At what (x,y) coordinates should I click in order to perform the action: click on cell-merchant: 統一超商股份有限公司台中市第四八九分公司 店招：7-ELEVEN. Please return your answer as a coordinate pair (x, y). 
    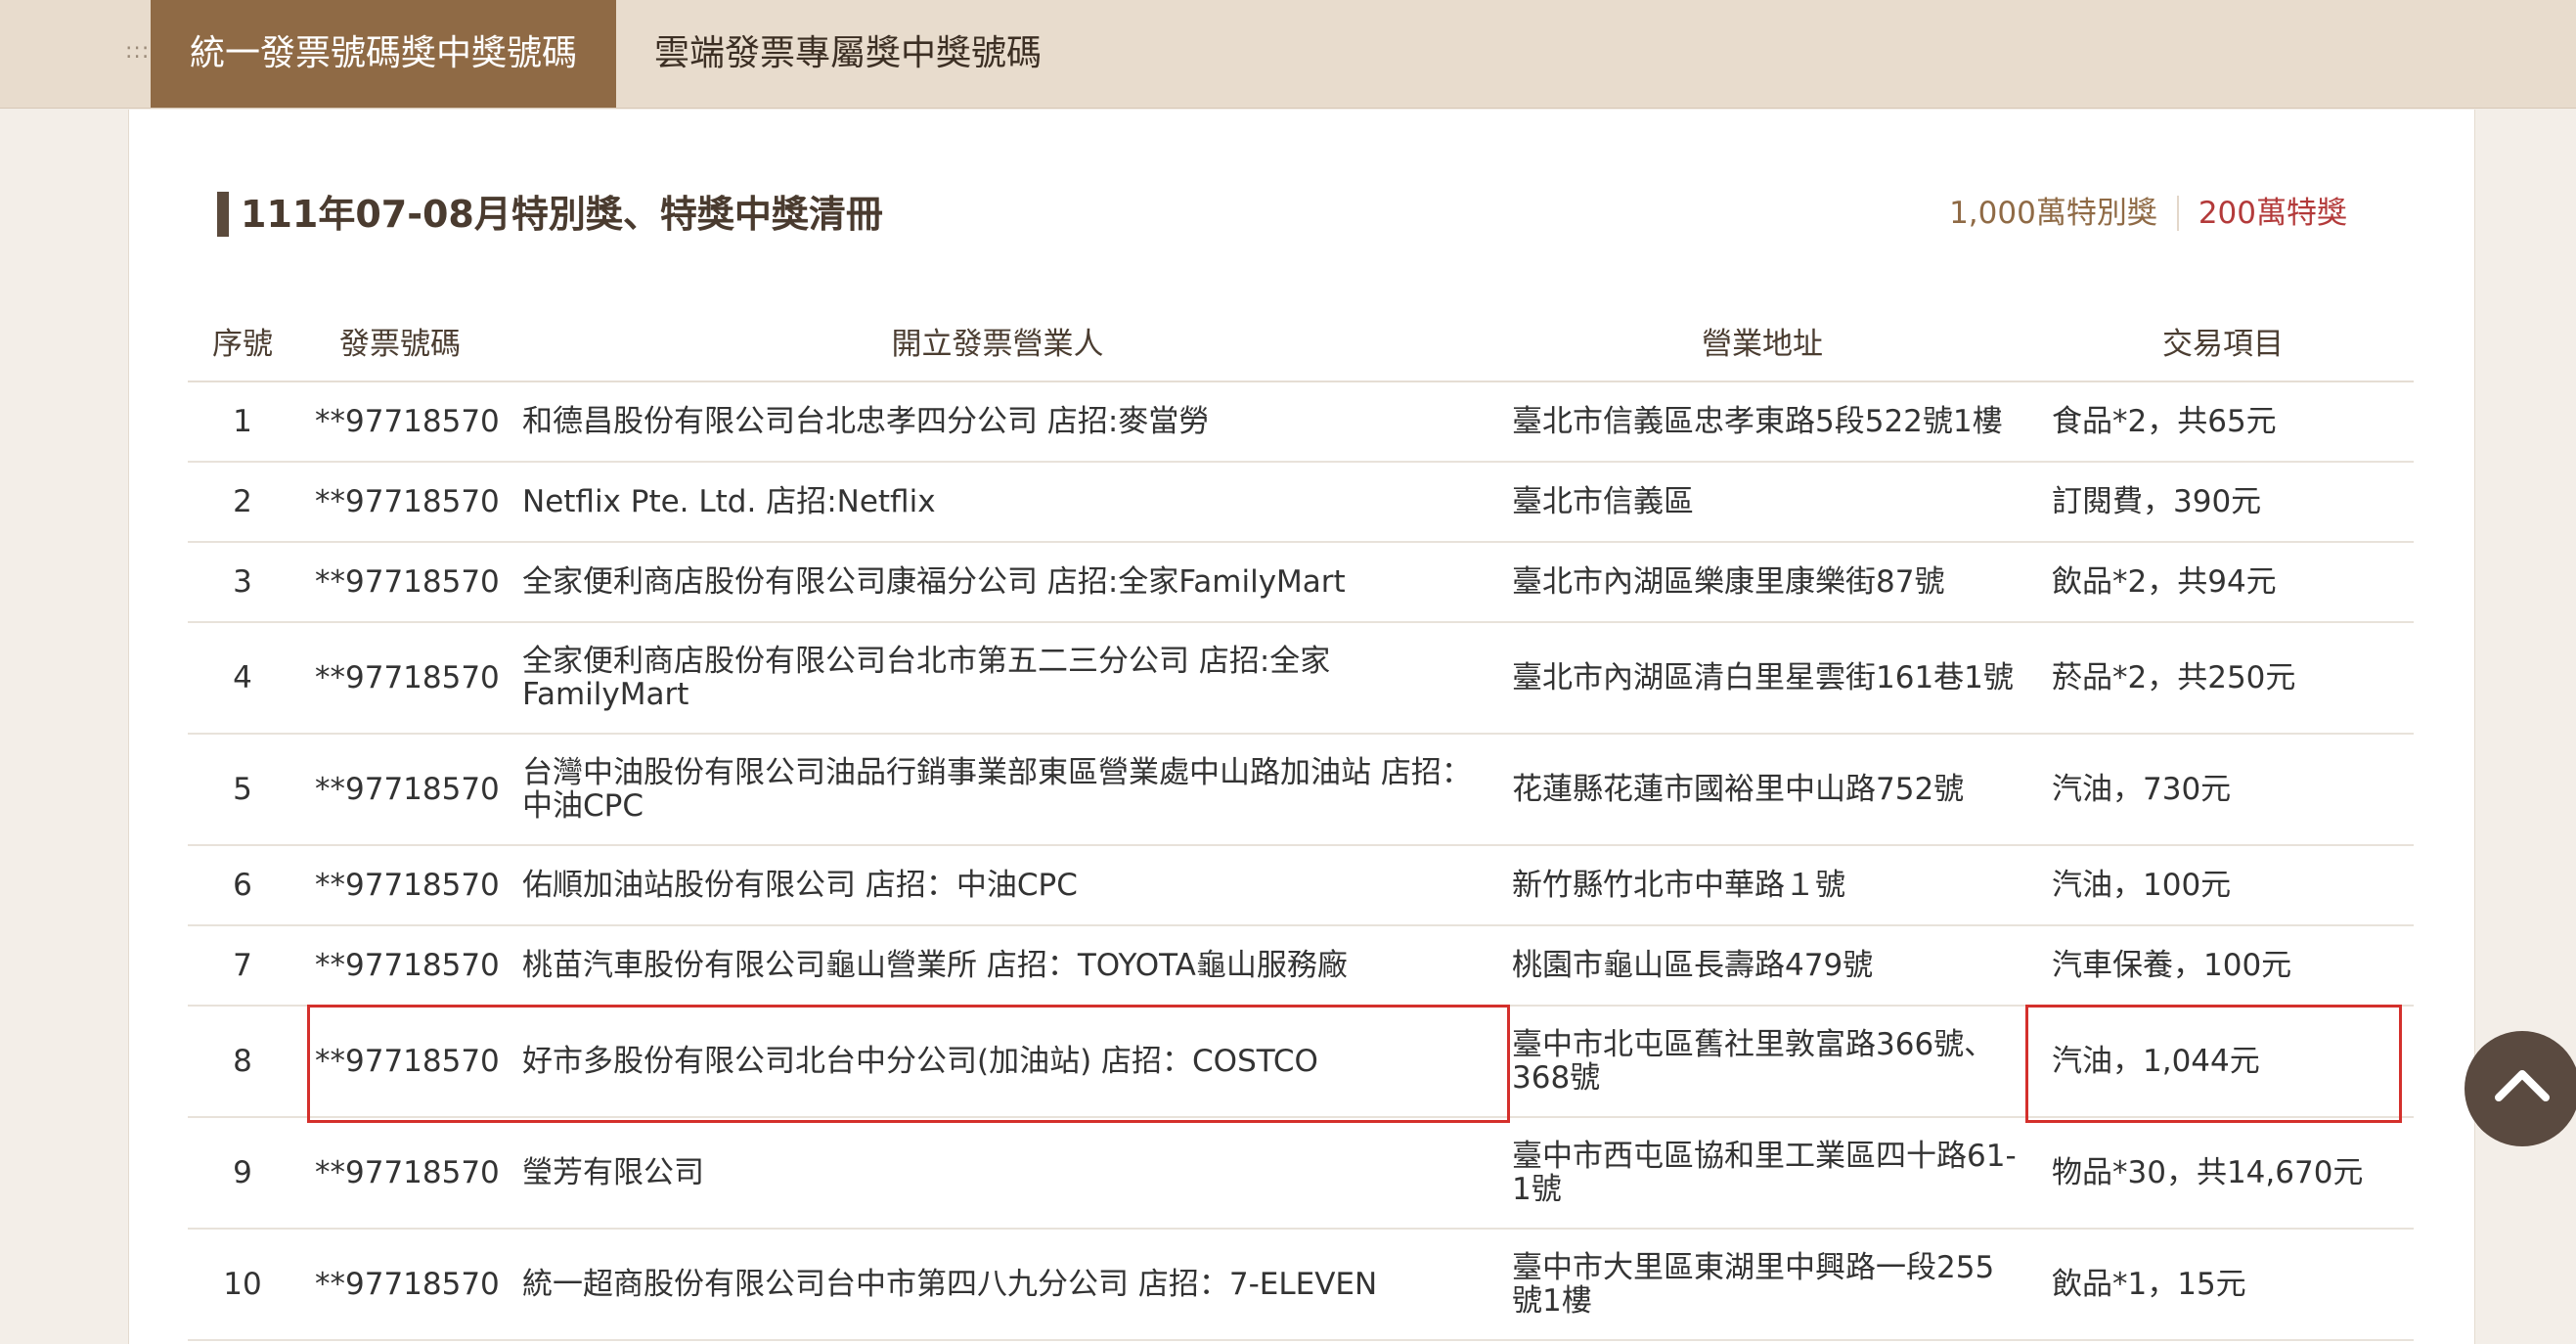
    Looking at the image, I should click on (997, 1285).